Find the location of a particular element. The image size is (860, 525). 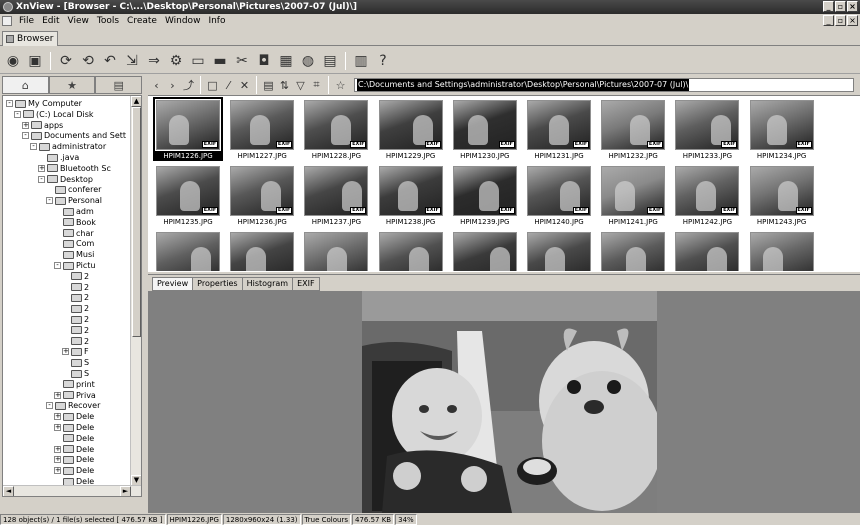

thumbnail-item: EXIF HPIM1228.JPG is located at coordinates (335, 130).